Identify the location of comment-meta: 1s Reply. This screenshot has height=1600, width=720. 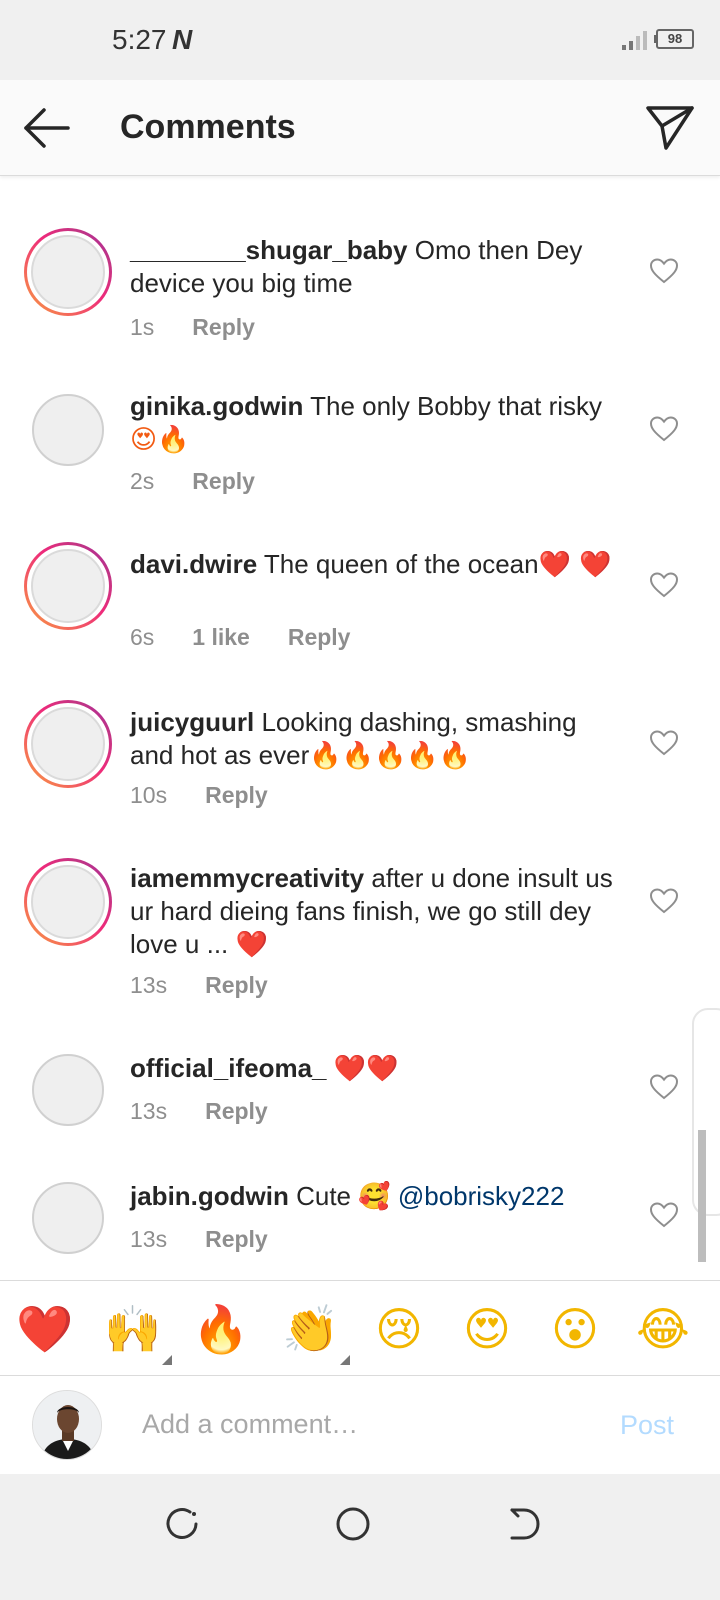
(192, 327).